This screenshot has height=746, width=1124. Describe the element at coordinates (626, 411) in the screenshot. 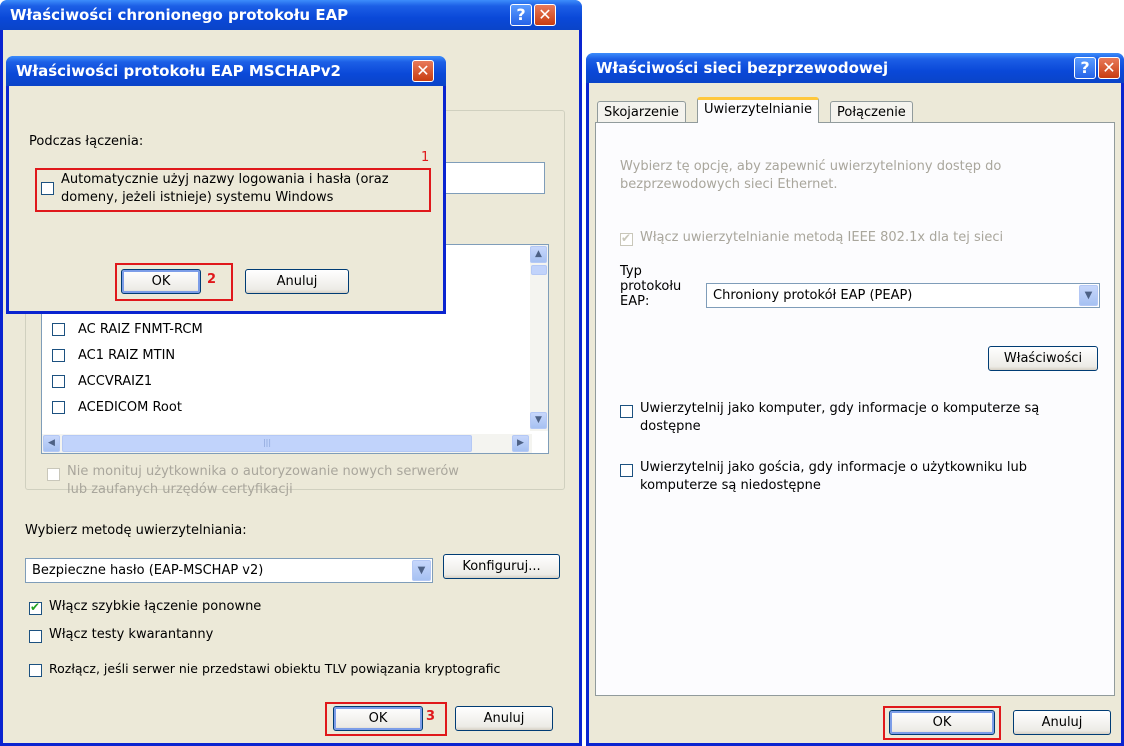

I see `auth-computer-checkbox` at that location.